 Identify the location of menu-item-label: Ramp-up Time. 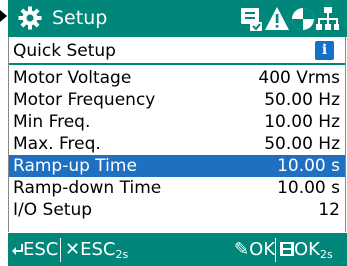
(75, 166).